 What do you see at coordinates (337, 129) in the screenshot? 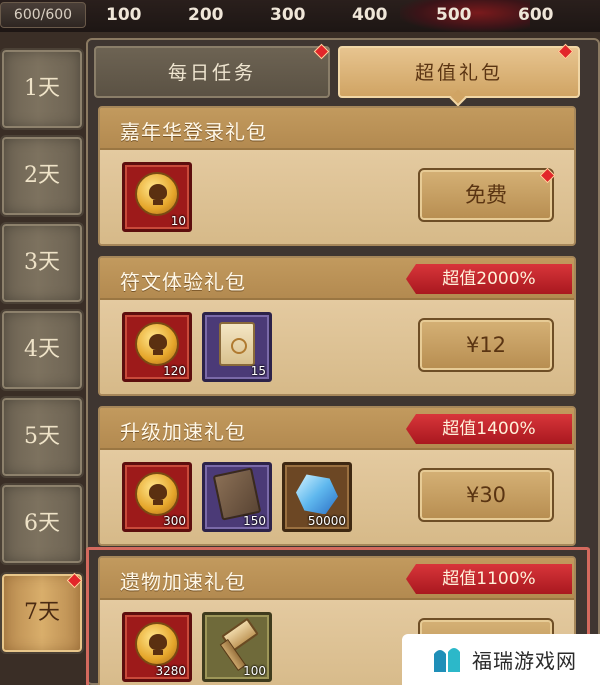
I see `pack-header: 嘉年华登录礼包` at bounding box center [337, 129].